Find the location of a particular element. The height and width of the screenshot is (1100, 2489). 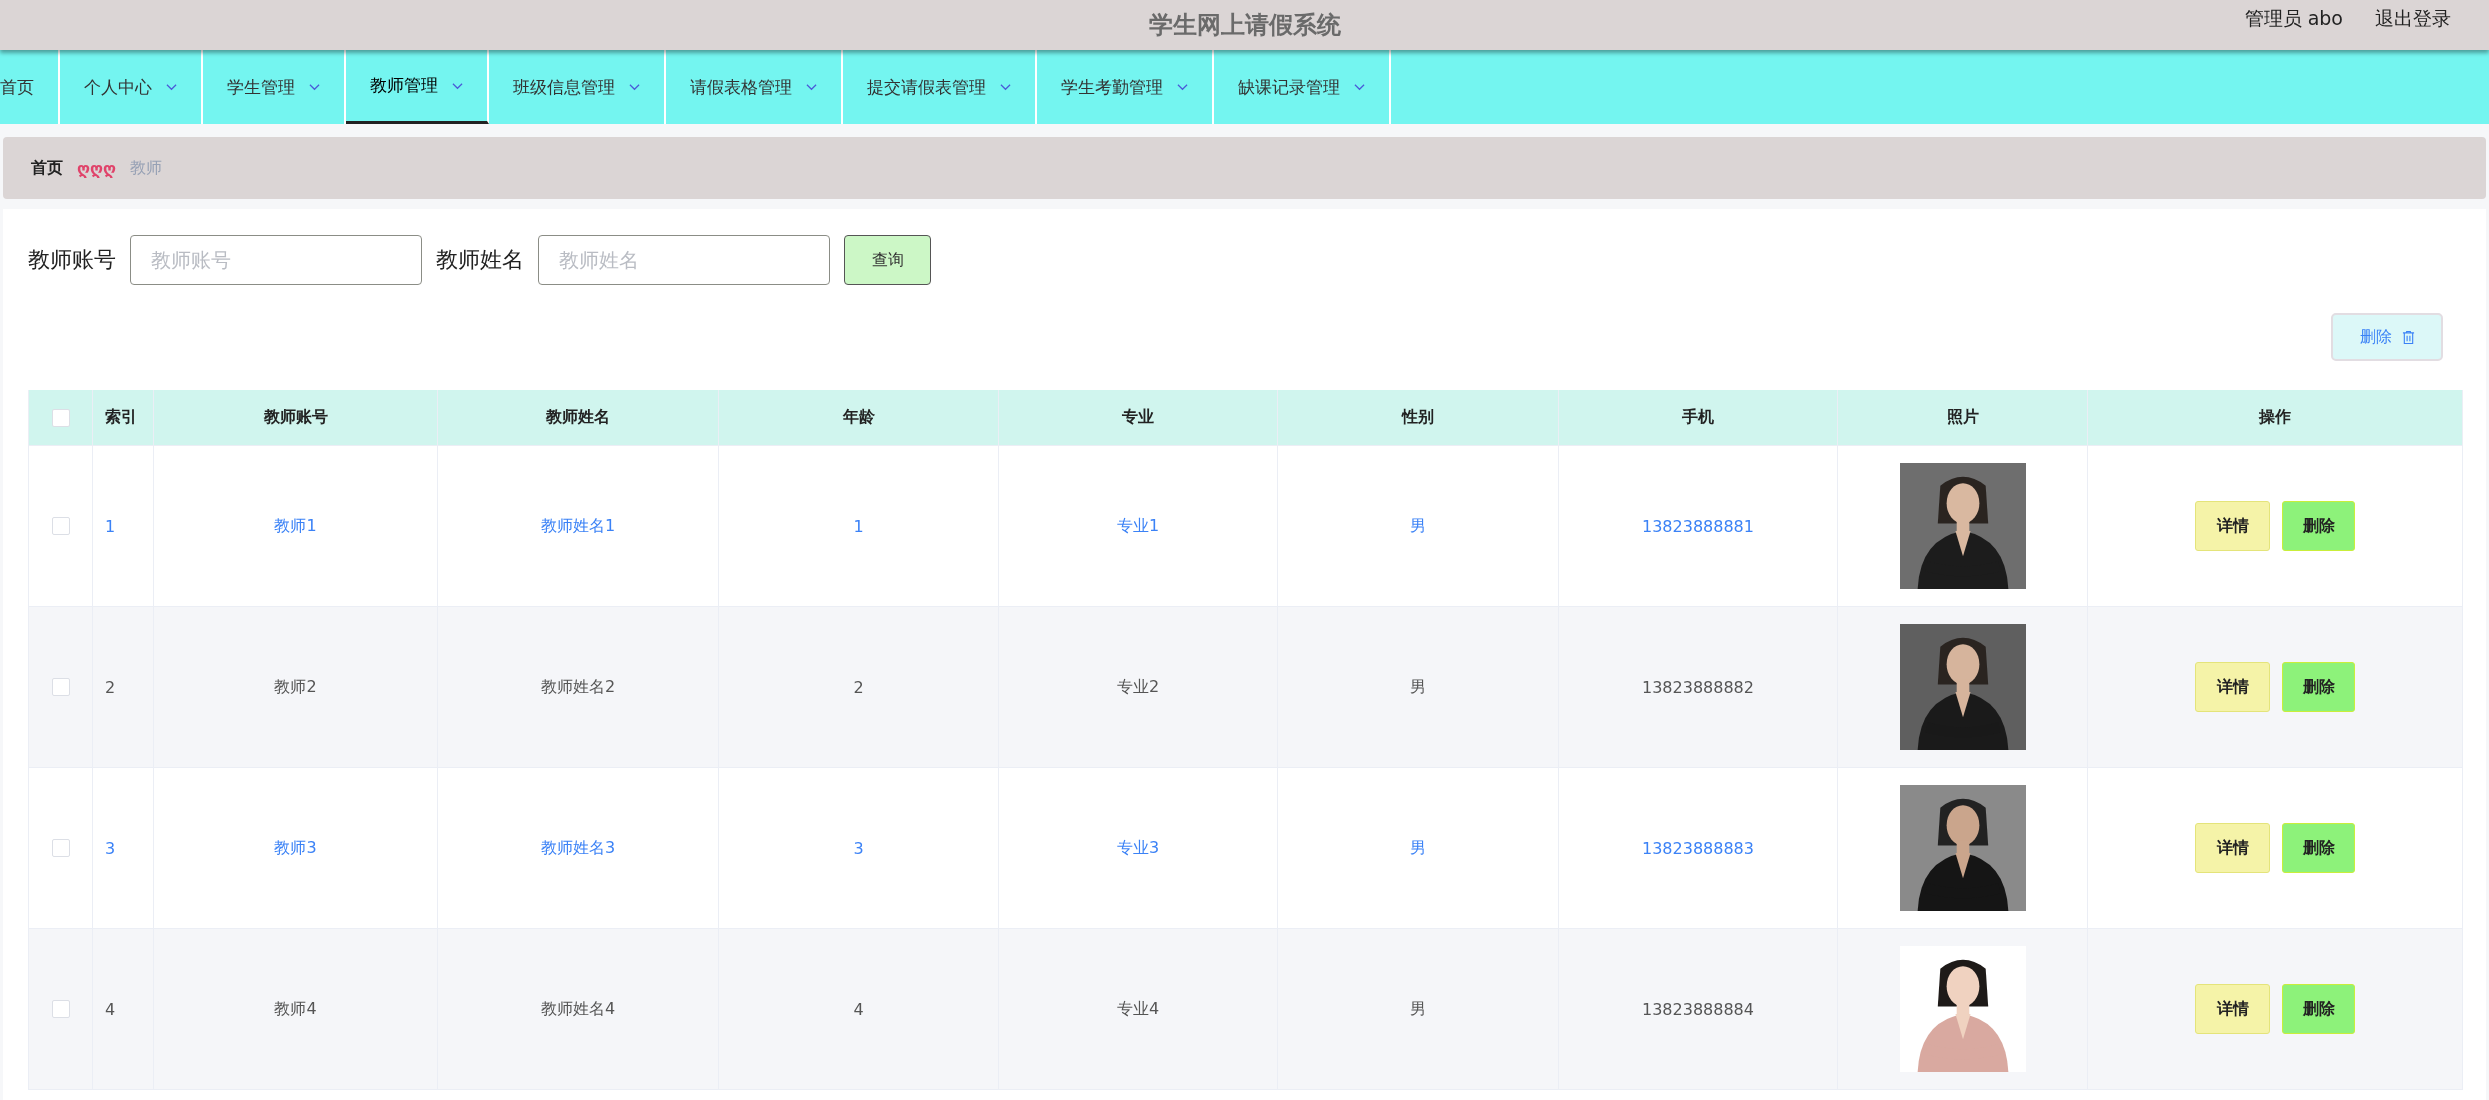

column-header: 教师姓名 is located at coordinates (578, 417).